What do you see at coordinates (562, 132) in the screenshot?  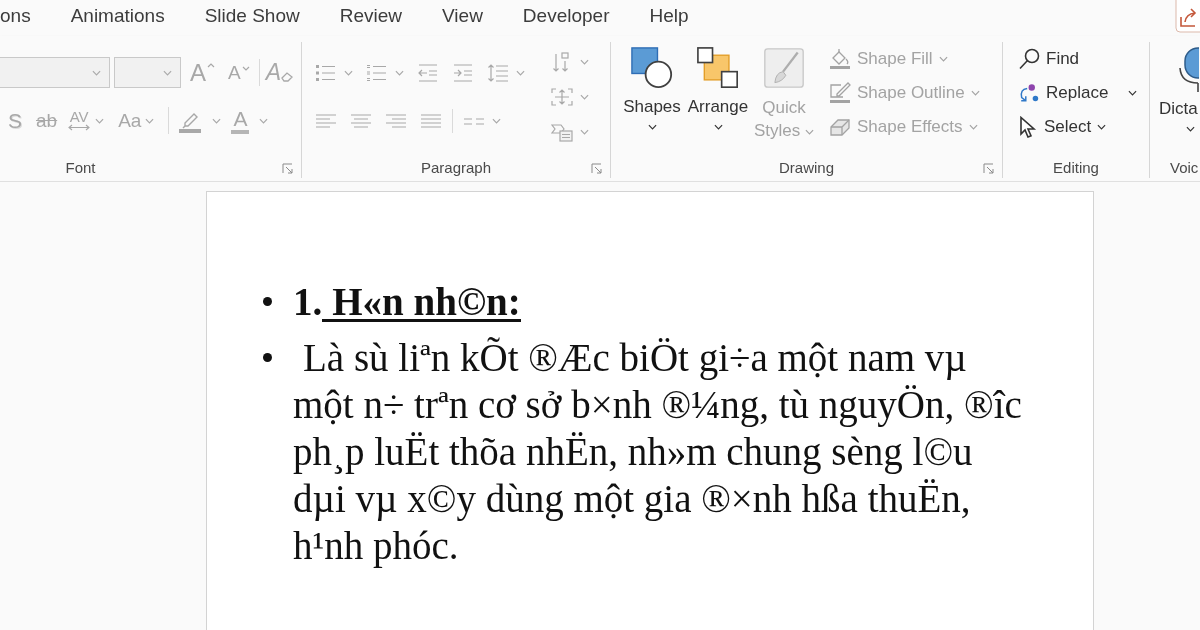 I see `smartart-icon` at bounding box center [562, 132].